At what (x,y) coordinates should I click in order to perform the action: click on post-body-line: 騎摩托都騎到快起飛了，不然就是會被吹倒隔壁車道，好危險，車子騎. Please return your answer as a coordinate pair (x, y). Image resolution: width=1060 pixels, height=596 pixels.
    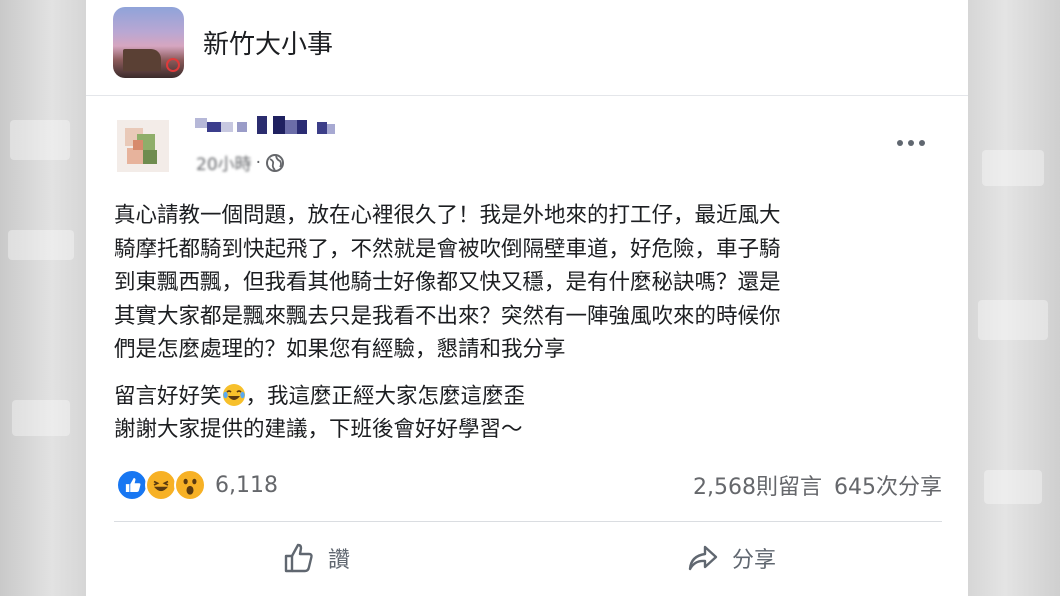
    Looking at the image, I should click on (447, 249).